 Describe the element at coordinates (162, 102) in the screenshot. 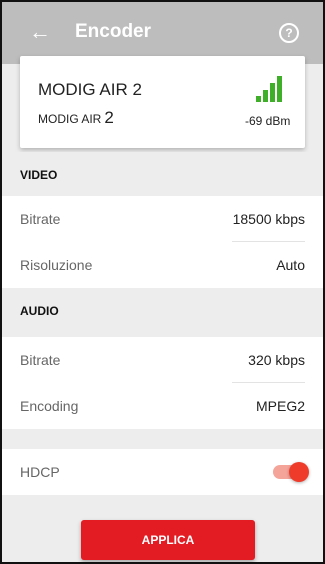

I see `device-card: MODIG AIR 2 MODIG AIR 2 -69 dBm` at that location.